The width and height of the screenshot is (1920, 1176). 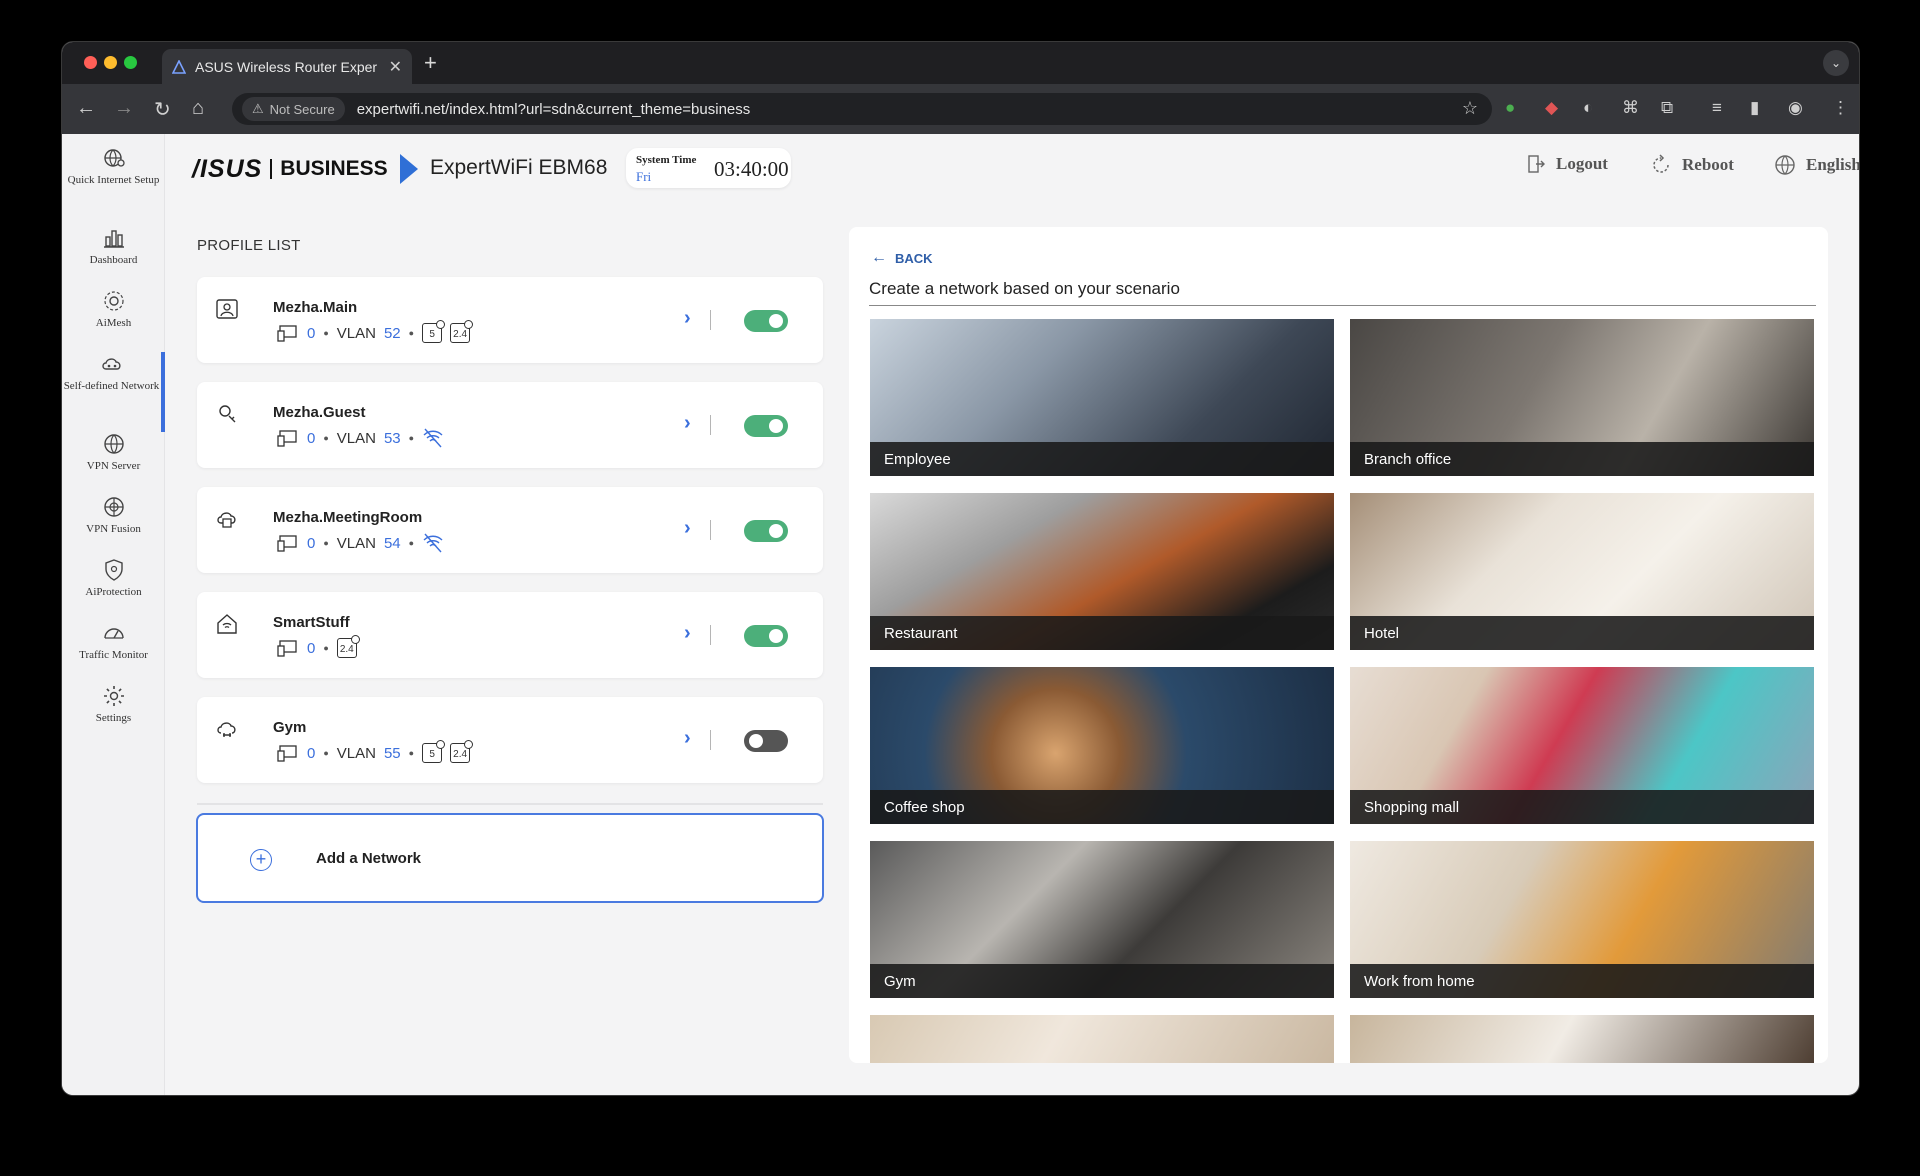 I want to click on scenario-tile-work-from-home: Work from home, so click(x=1582, y=919).